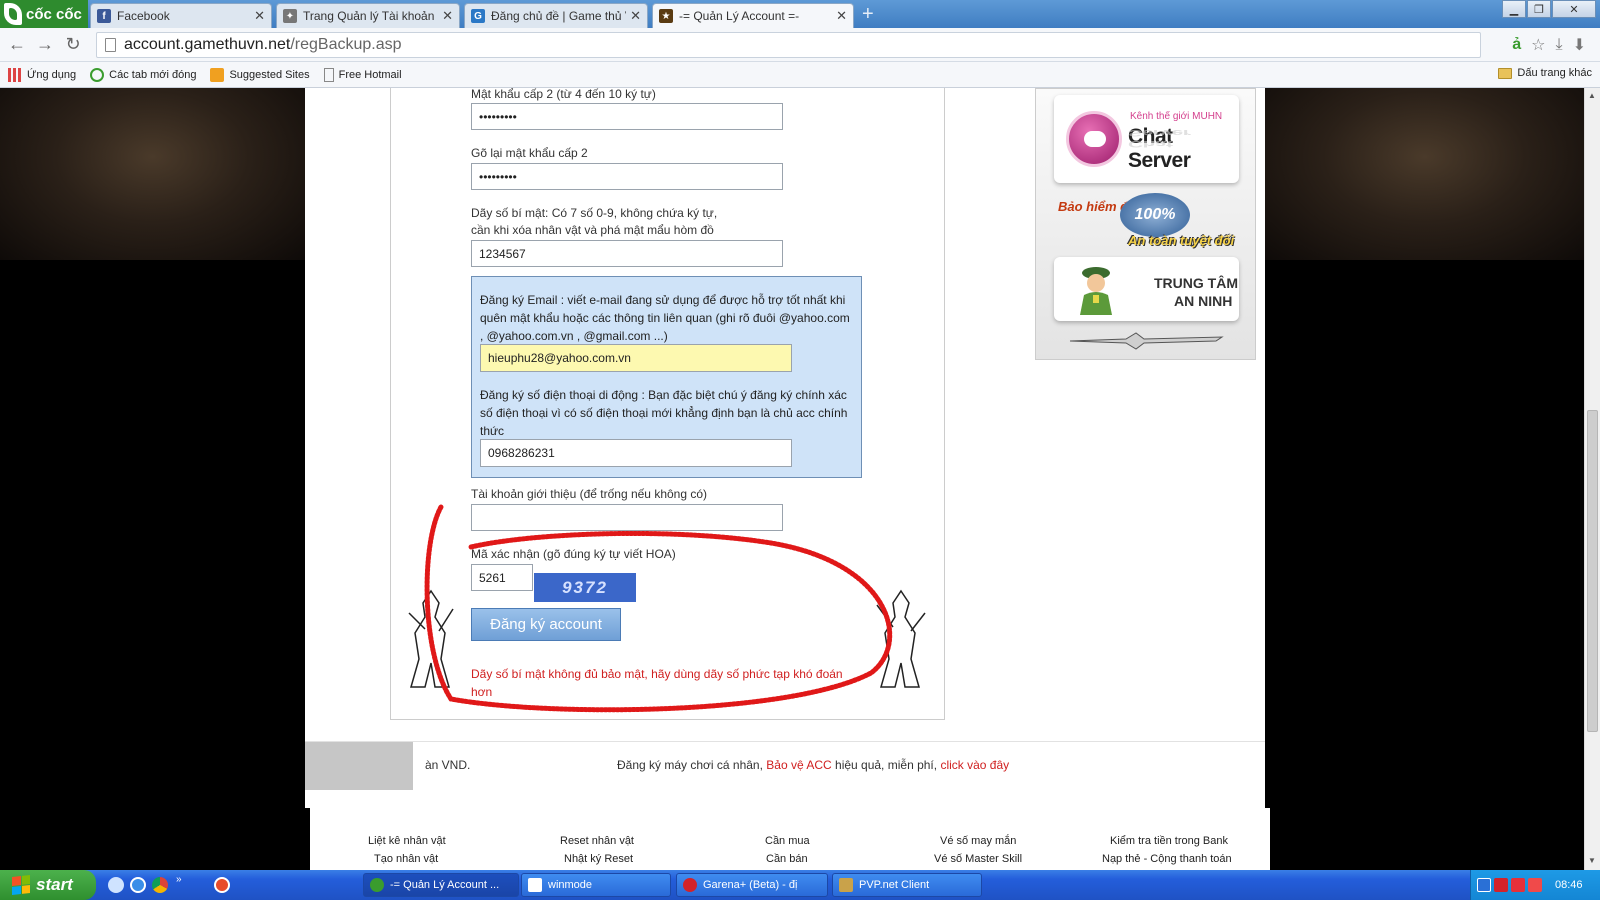 The width and height of the screenshot is (1600, 900). I want to click on referral-input, so click(627, 517).